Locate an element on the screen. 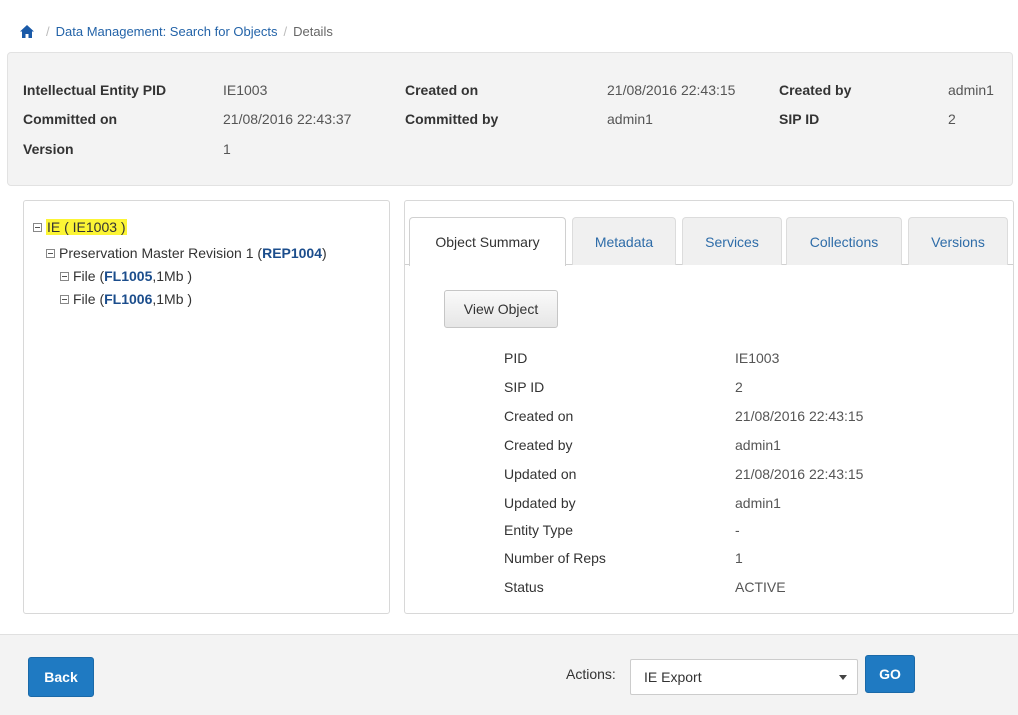 The height and width of the screenshot is (715, 1018). prop-label: PID is located at coordinates (516, 358).